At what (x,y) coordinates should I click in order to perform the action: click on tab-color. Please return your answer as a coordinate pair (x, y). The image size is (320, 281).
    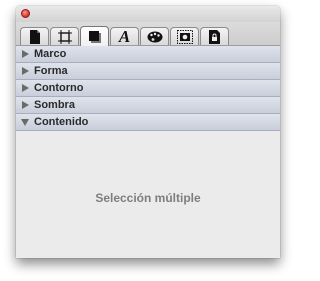
    Looking at the image, I should click on (154, 36).